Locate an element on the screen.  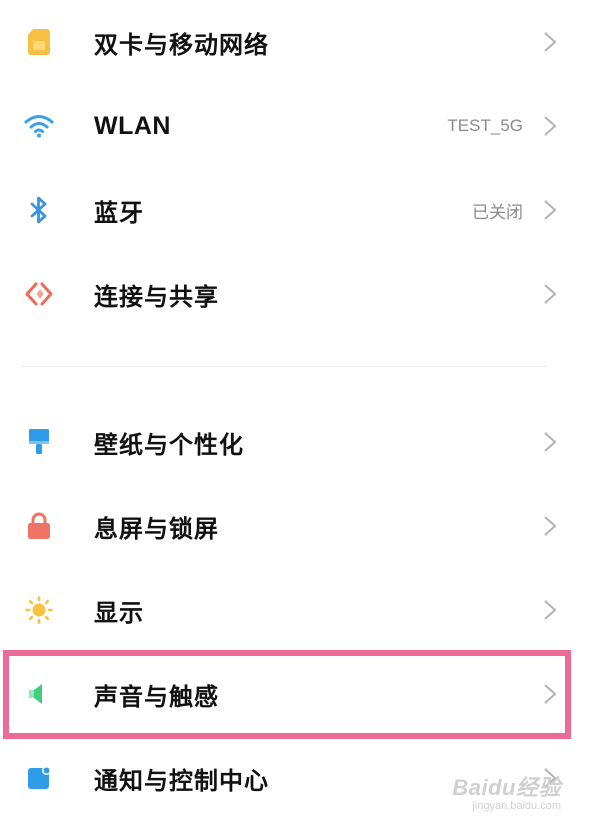
settings-item-notifications: 通知与控制中心 is located at coordinates (296, 778).